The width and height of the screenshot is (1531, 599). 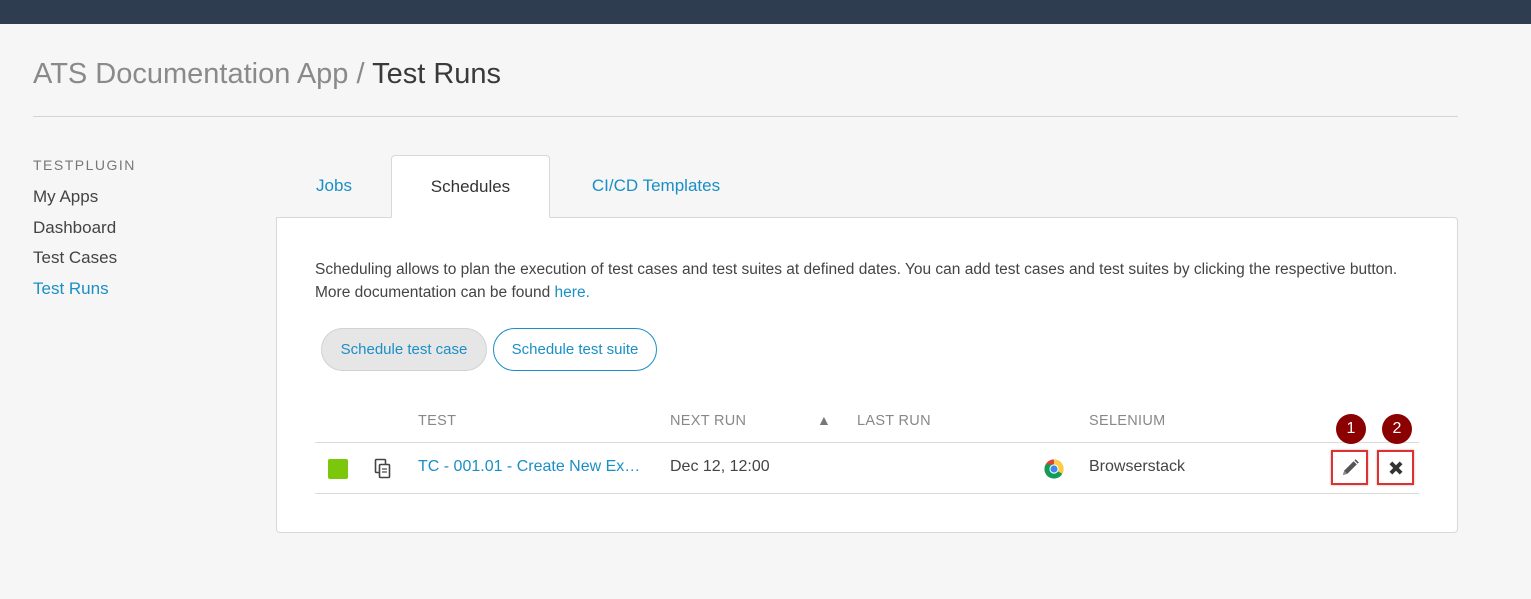 What do you see at coordinates (437, 421) in the screenshot?
I see `column-header-test: TEST` at bounding box center [437, 421].